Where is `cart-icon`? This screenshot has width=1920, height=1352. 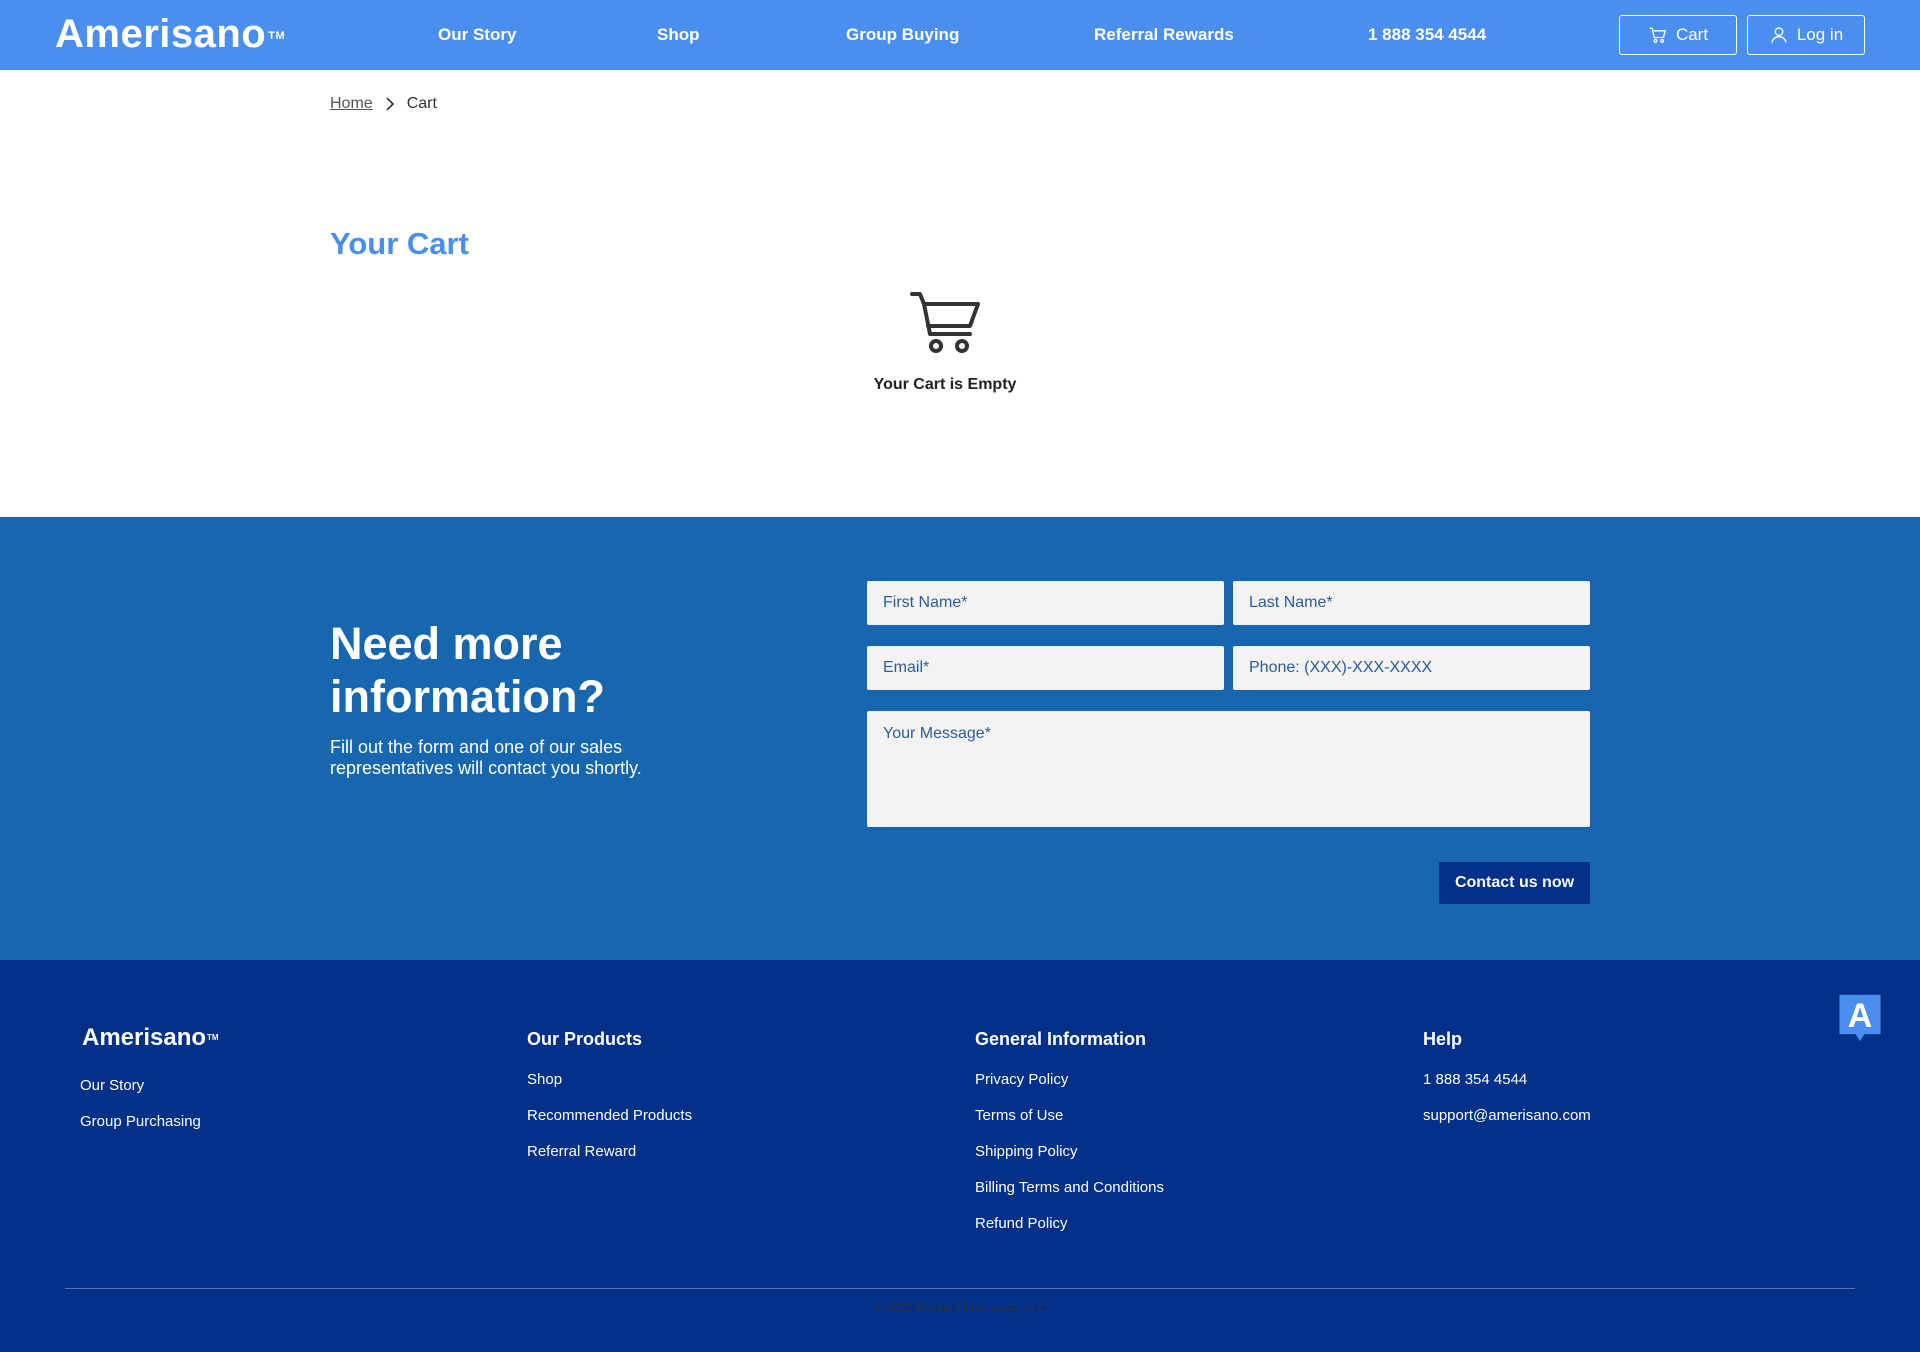
cart-icon is located at coordinates (1657, 35).